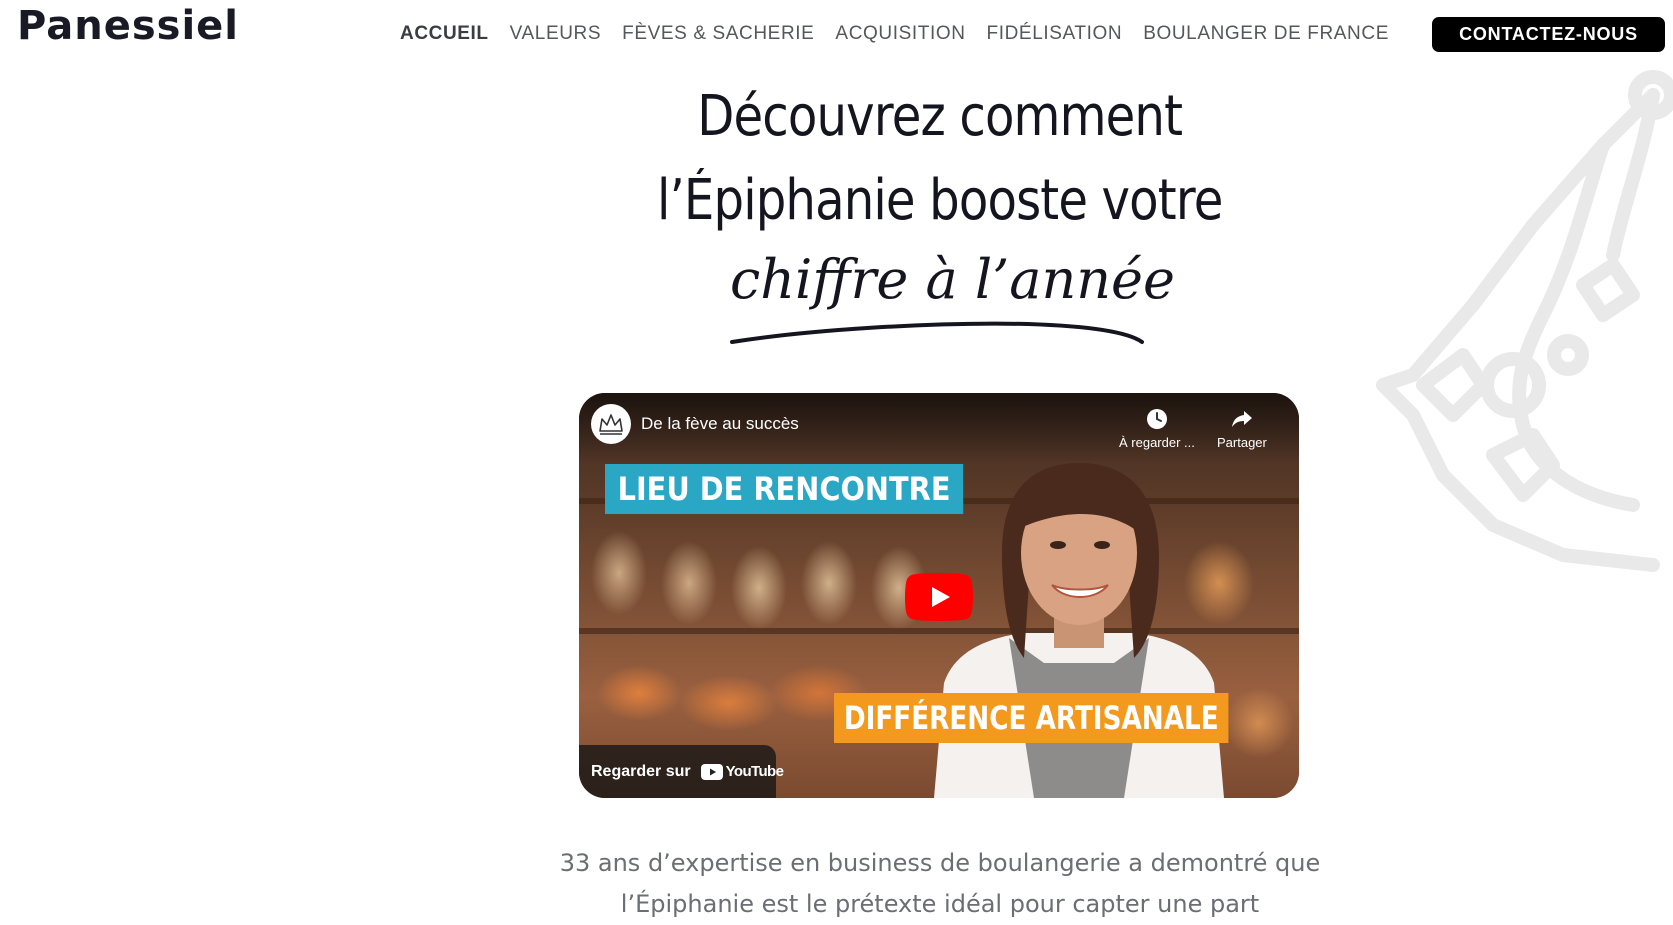  Describe the element at coordinates (754, 771) in the screenshot. I see `youtube-wordmark: YouTube` at that location.